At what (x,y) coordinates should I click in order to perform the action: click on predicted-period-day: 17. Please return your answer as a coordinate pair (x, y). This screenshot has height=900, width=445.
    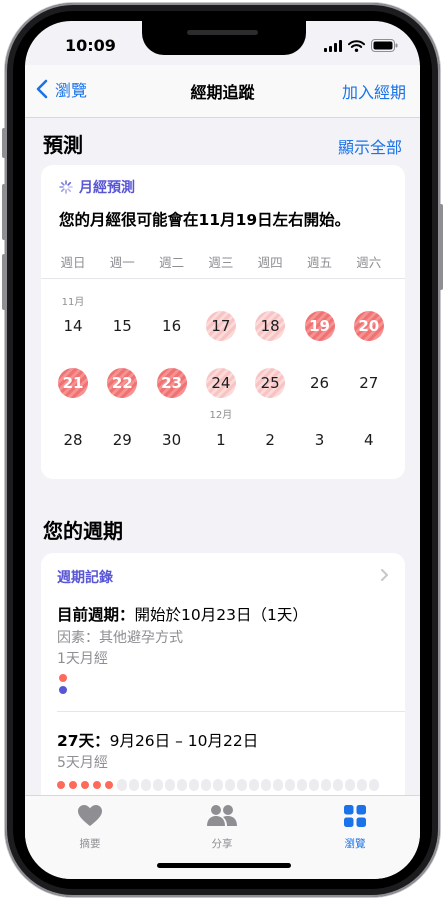
    Looking at the image, I should click on (220, 326).